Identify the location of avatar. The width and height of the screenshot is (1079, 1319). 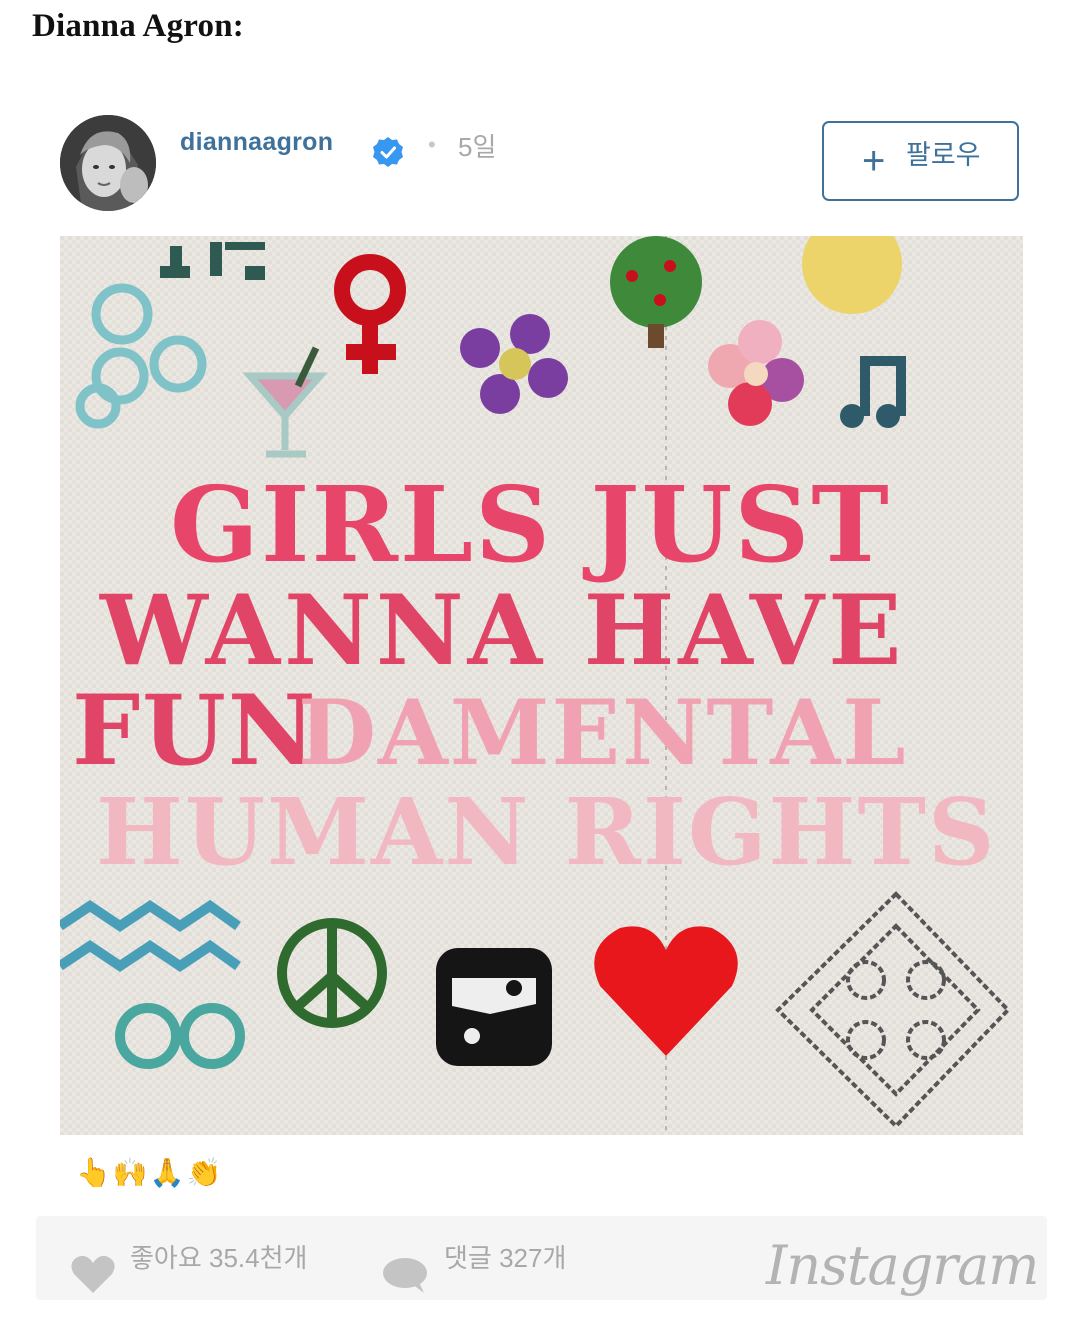
(108, 163).